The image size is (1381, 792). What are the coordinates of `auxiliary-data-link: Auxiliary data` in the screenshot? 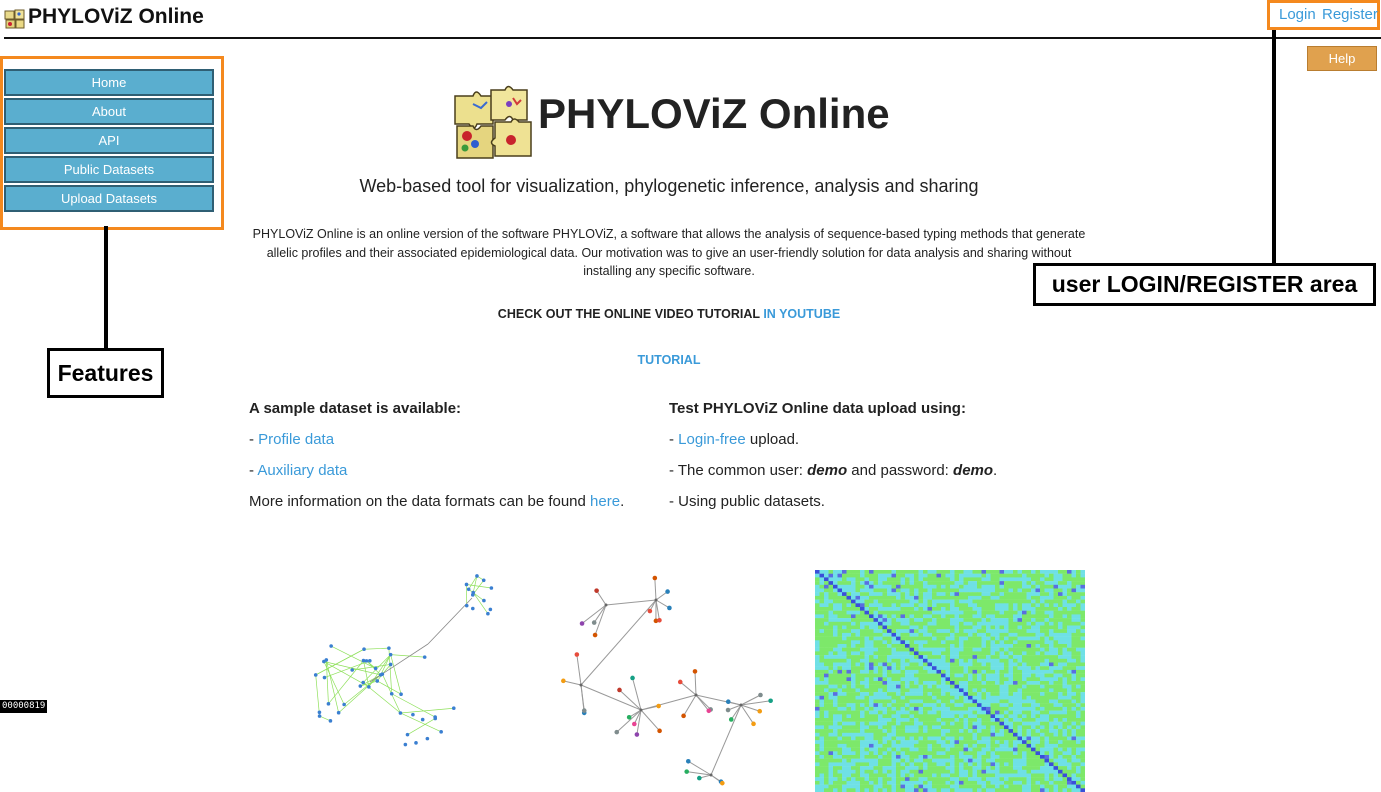 It's located at (302, 470).